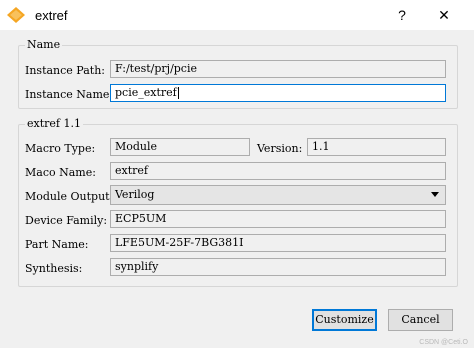 The height and width of the screenshot is (348, 474). Describe the element at coordinates (420, 320) in the screenshot. I see `cancel-button: Cancel` at that location.